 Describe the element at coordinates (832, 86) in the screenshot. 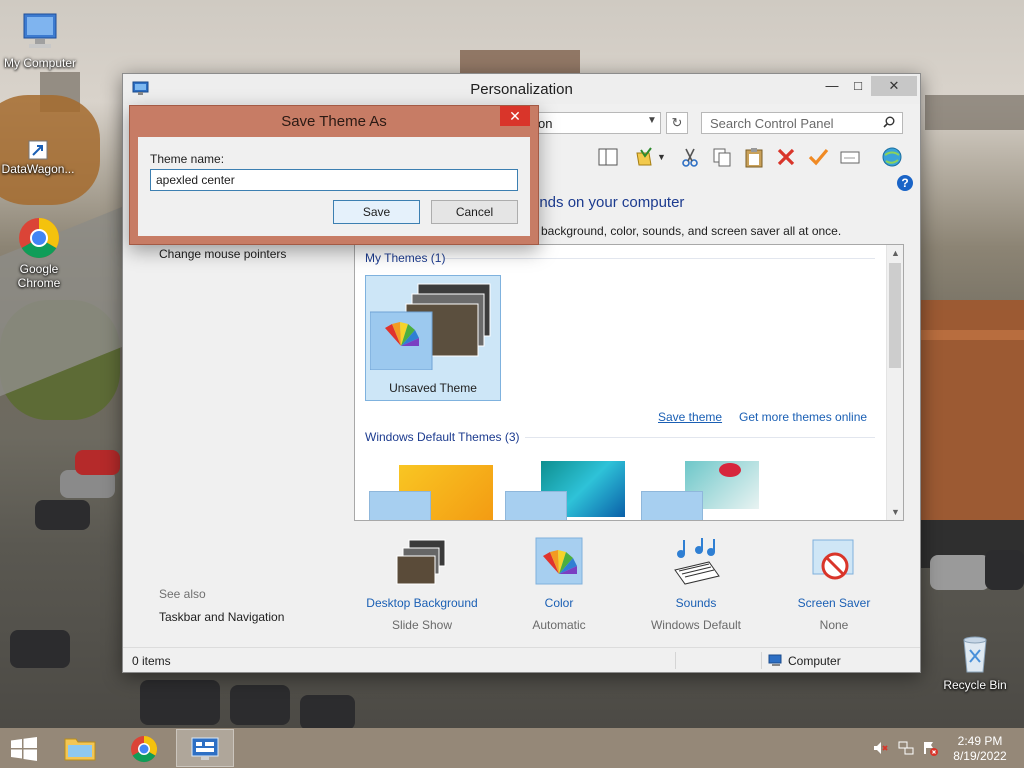

I see `minimize-button: —` at that location.